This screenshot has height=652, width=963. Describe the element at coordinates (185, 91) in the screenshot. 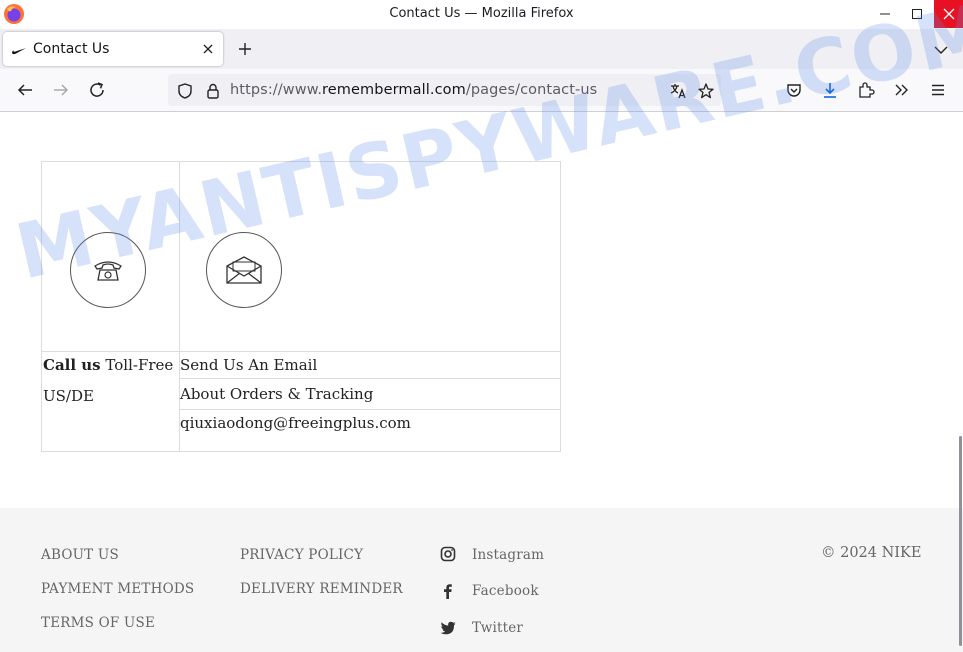

I see `shield-icon` at that location.